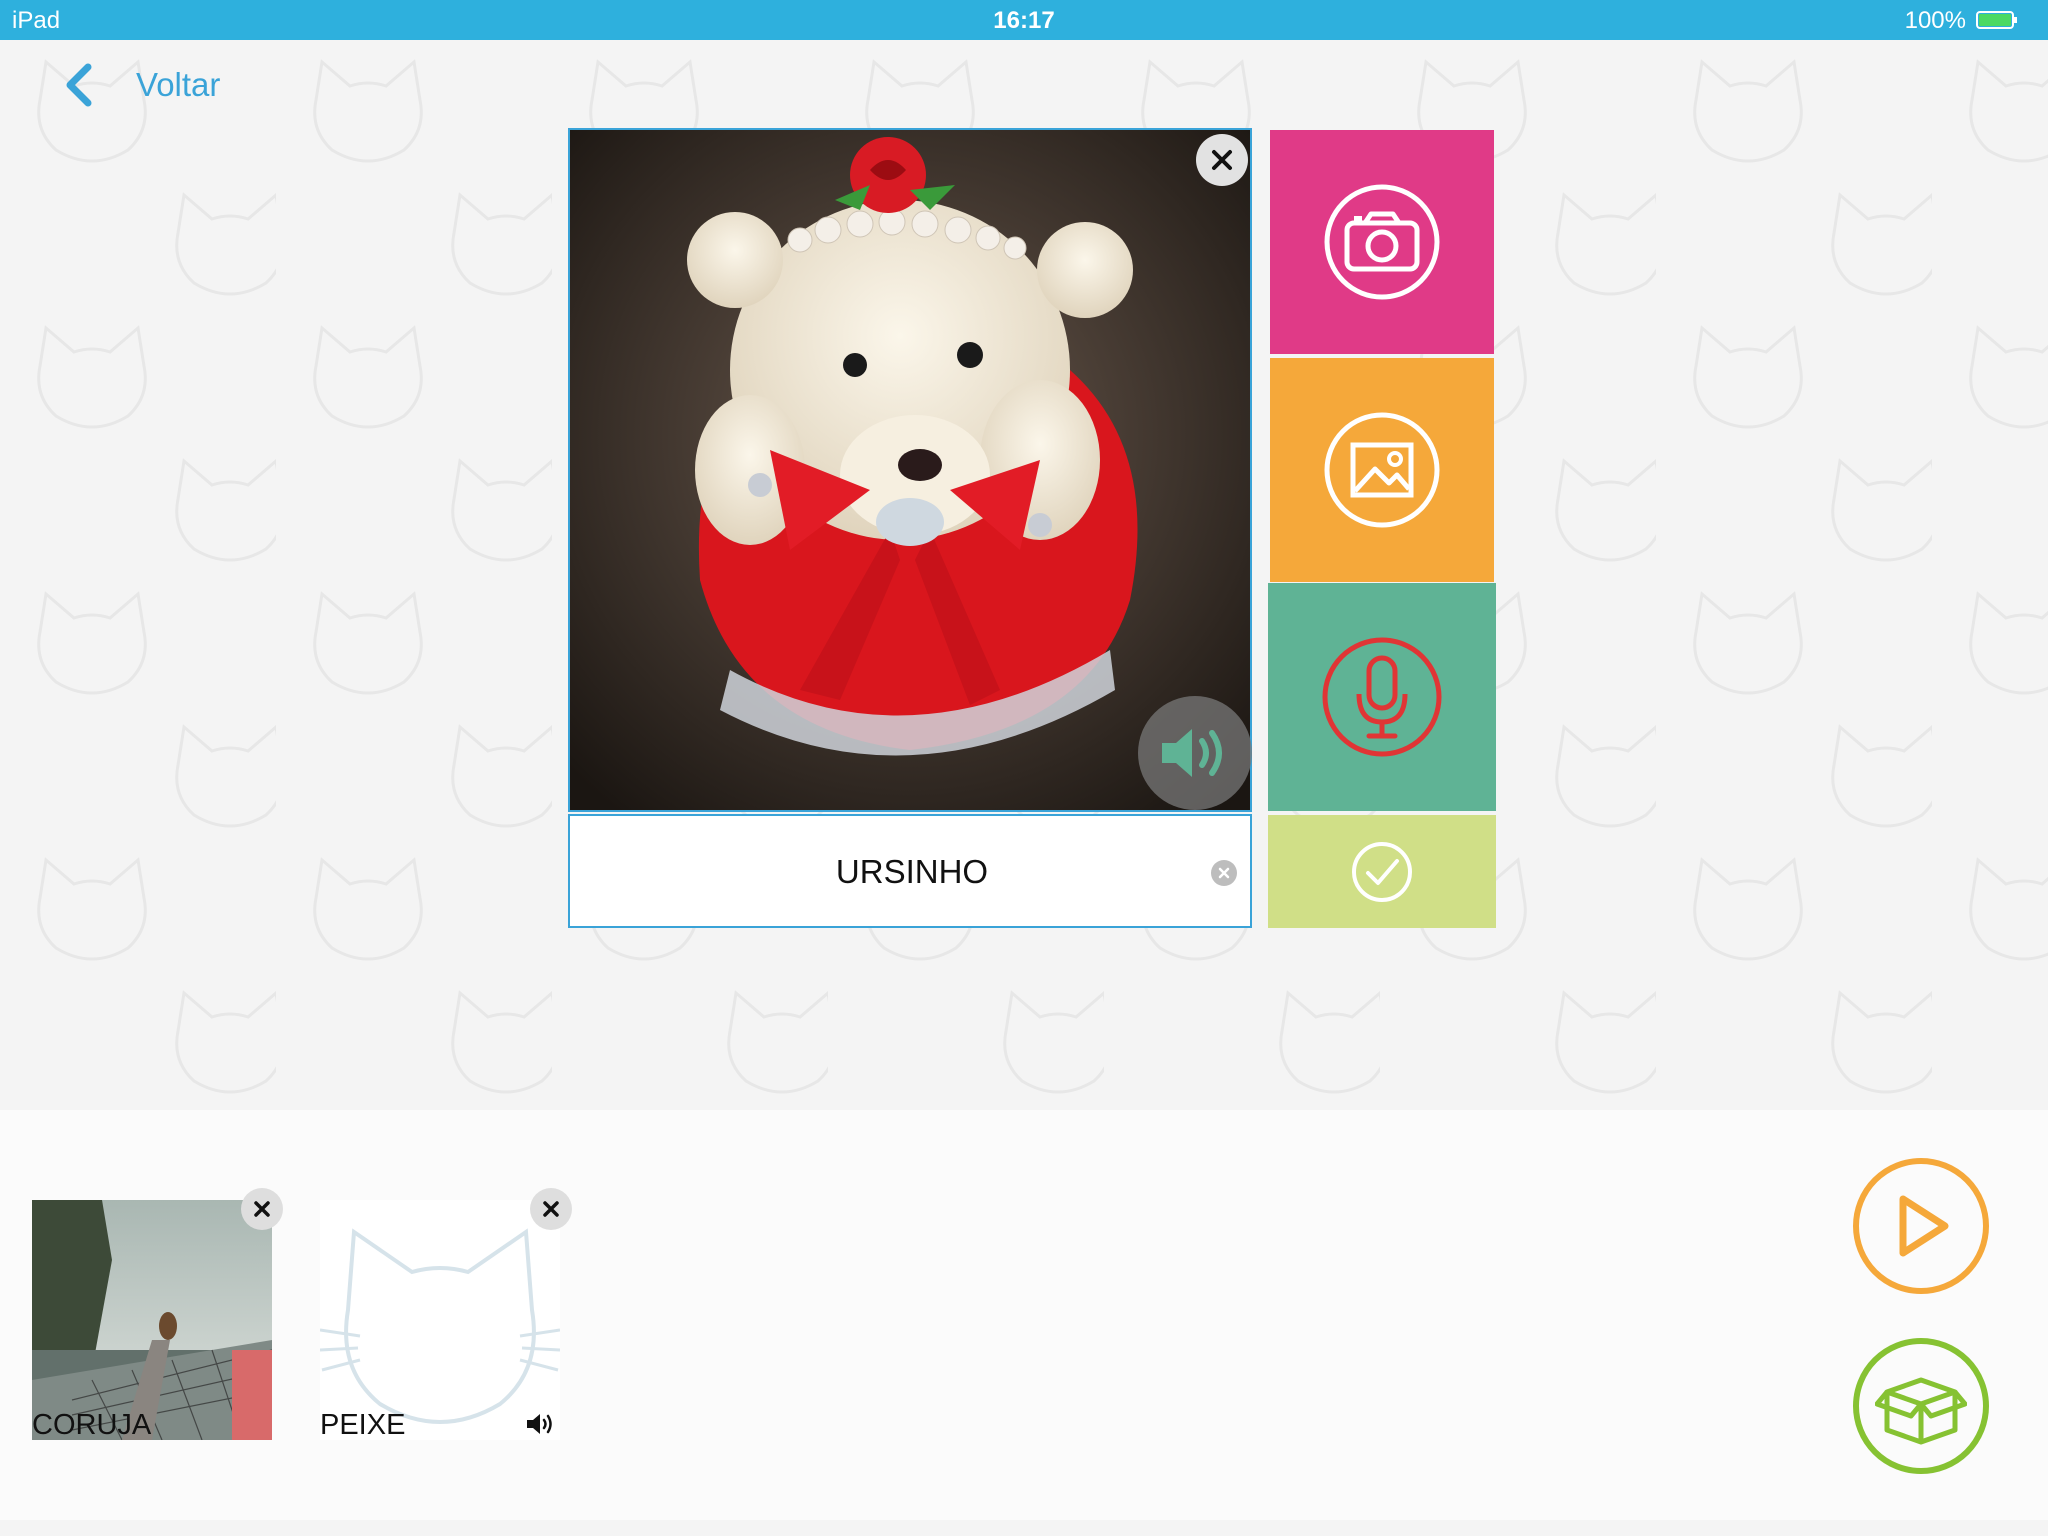  I want to click on play-icon, so click(1924, 1226).